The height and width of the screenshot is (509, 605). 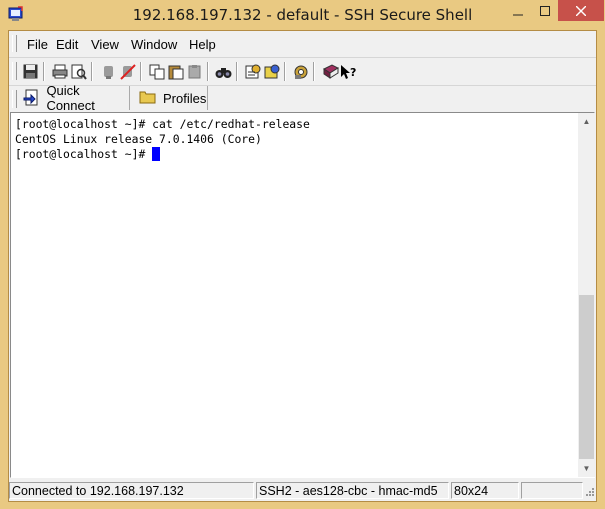 What do you see at coordinates (14, 71) in the screenshot?
I see `toolbar-grip` at bounding box center [14, 71].